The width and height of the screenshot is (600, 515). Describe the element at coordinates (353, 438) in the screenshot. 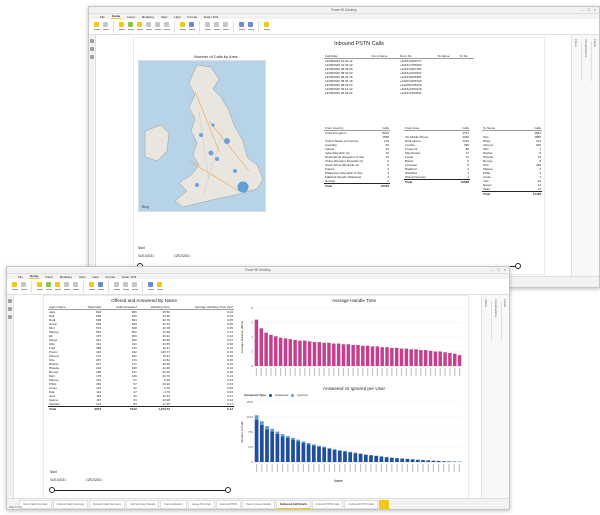

I see `answered-chart: 0 375 750 1125 1500 Number of Calls` at that location.